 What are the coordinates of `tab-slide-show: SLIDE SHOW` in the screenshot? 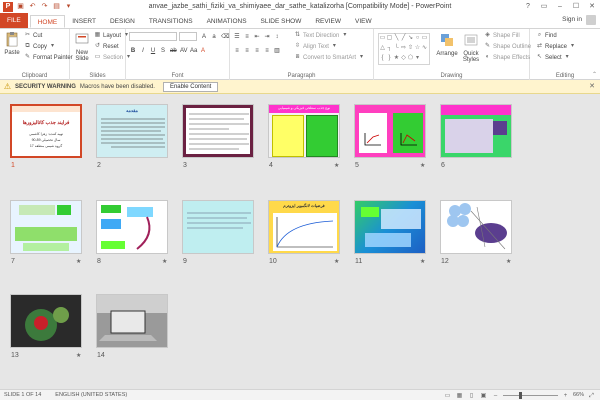 It's located at (281, 21).